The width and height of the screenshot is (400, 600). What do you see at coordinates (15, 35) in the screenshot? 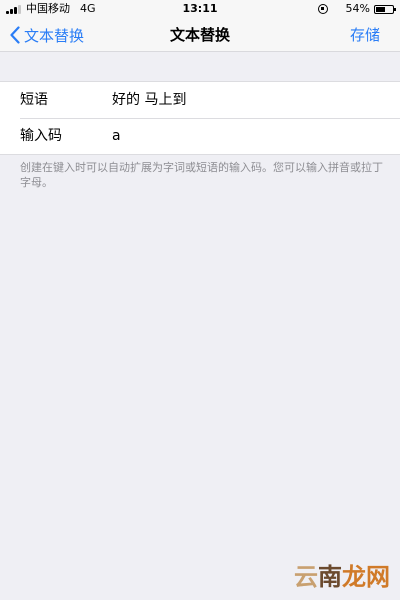
I see `chevron-left-icon` at bounding box center [15, 35].